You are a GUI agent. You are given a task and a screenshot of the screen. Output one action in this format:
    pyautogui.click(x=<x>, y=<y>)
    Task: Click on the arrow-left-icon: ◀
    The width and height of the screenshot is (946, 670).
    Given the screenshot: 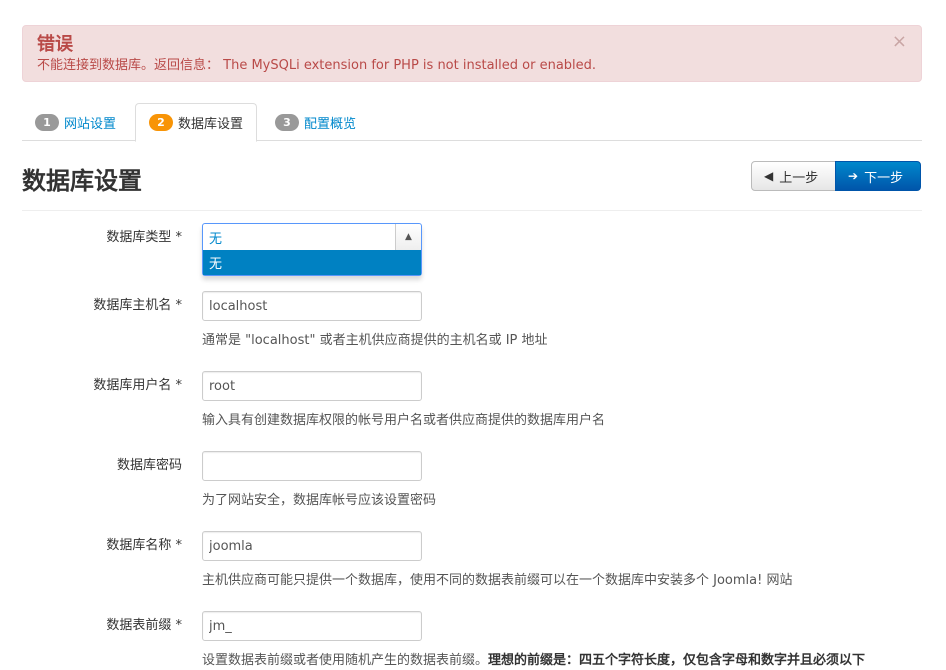 What is the action you would take?
    pyautogui.click(x=769, y=176)
    